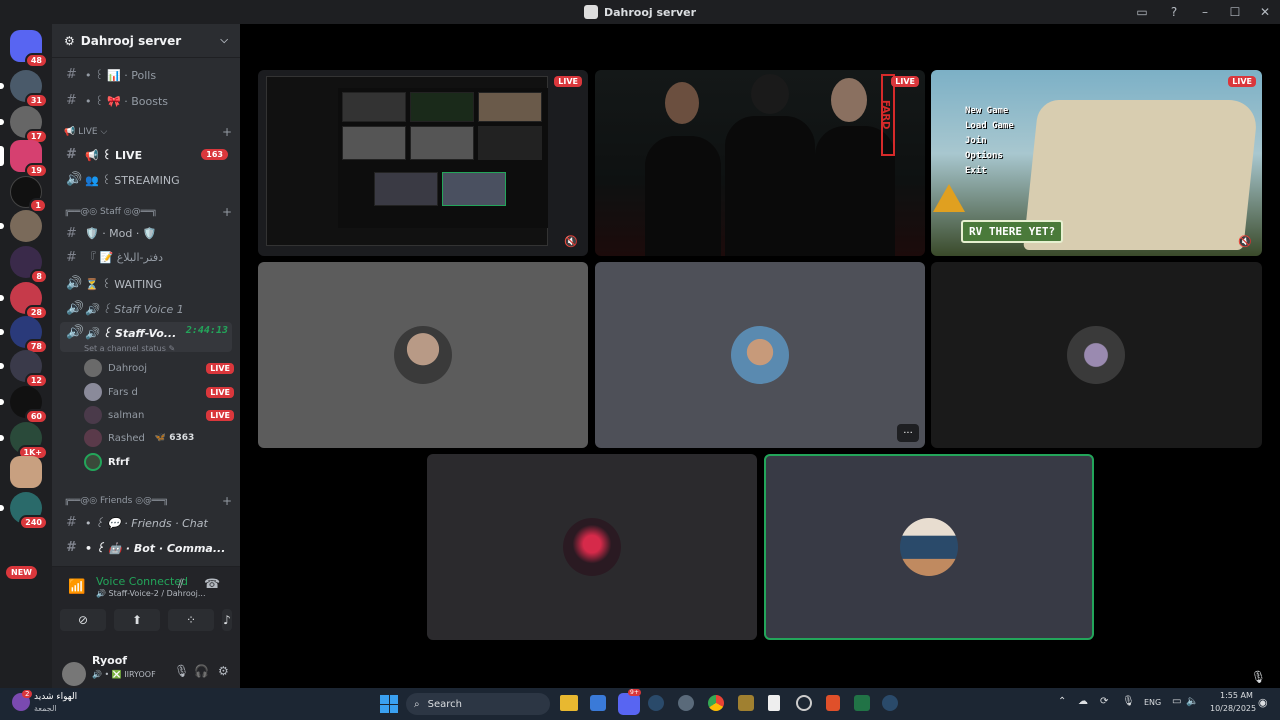  What do you see at coordinates (146, 41) in the screenshot?
I see `server-header: ⚙ Dahrooj server ⌵` at bounding box center [146, 41].